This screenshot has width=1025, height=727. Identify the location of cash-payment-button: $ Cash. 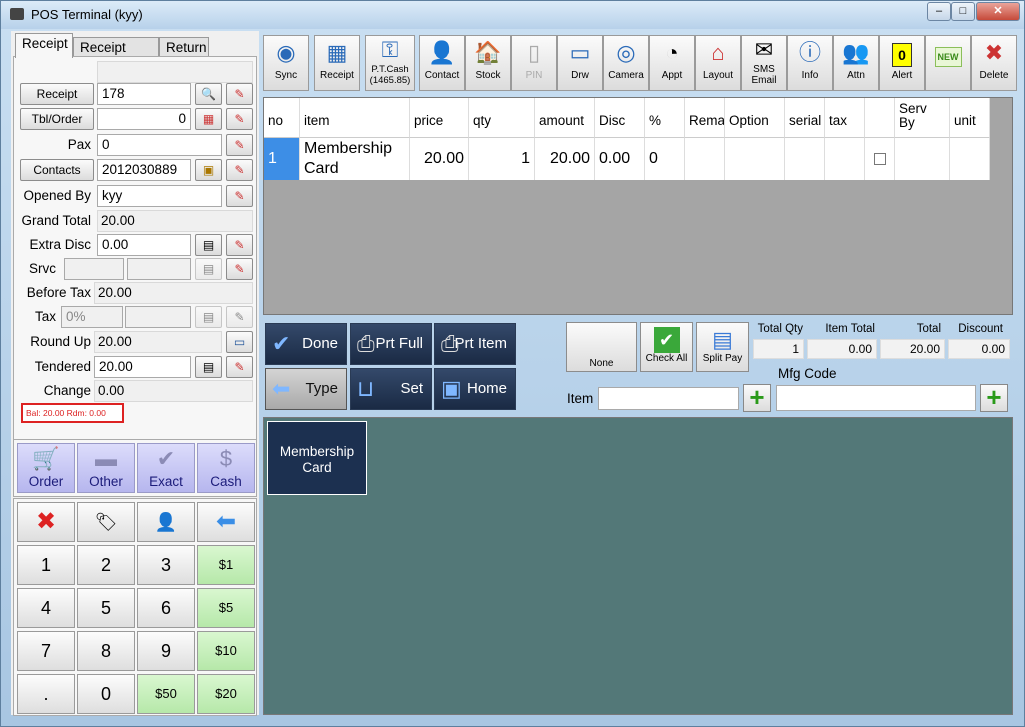
(226, 468).